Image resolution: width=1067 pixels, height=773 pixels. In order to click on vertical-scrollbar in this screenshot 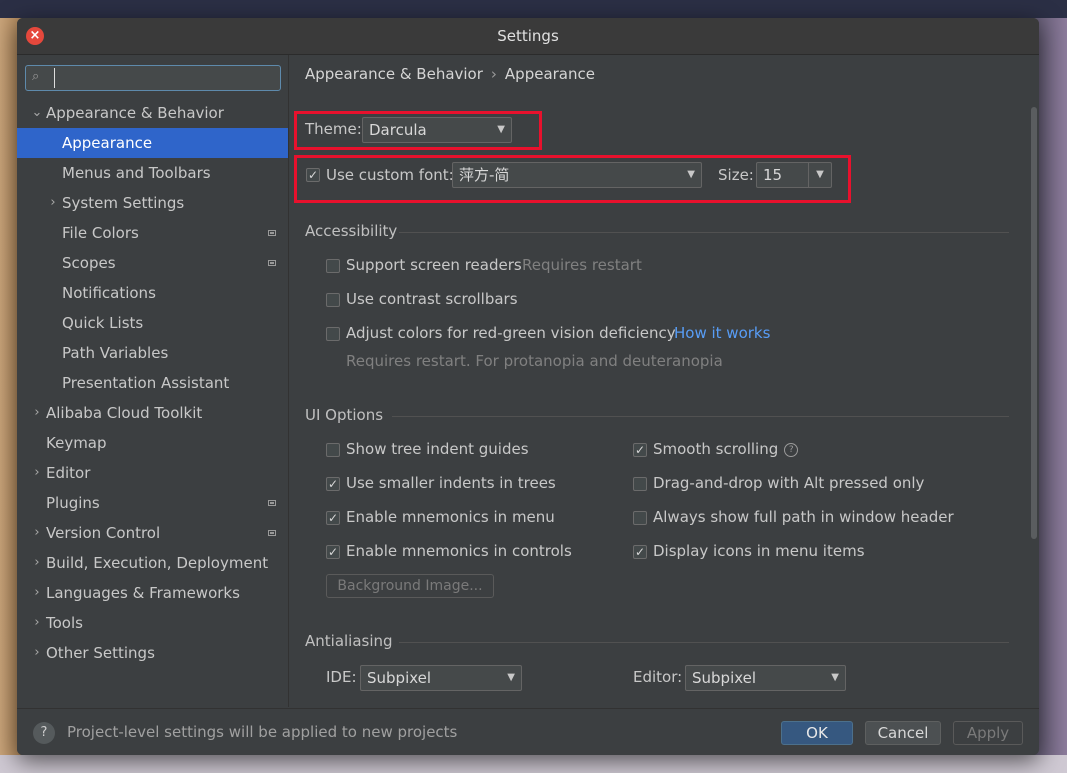, I will do `click(1034, 323)`.